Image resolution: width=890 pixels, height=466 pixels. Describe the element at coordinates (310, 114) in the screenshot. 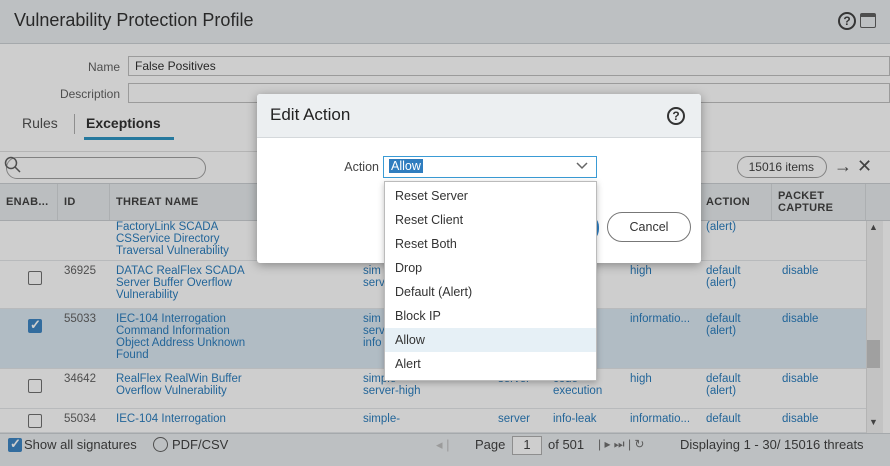

I see `edit-action-title: Edit Action` at that location.